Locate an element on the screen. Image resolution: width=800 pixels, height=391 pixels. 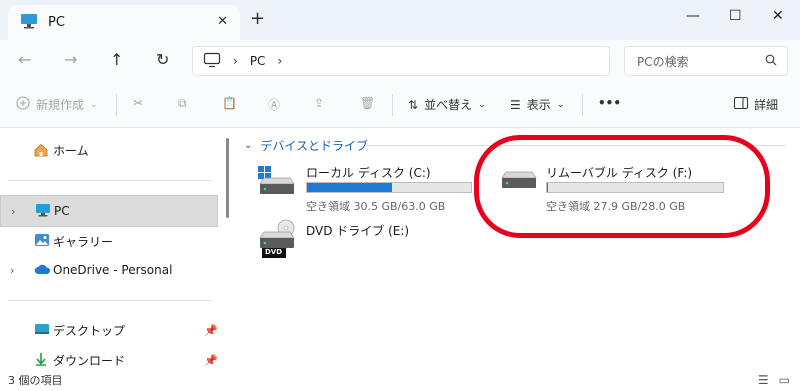
sidebar-item-label: PC is located at coordinates (62, 211).